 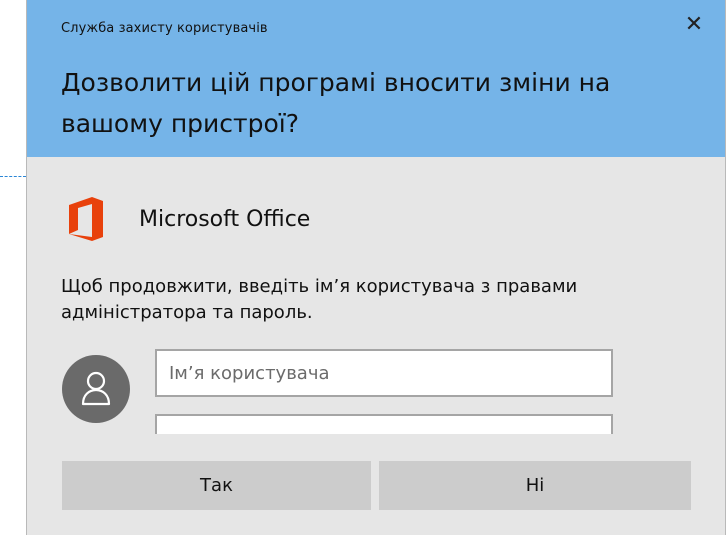 What do you see at coordinates (225, 219) in the screenshot?
I see `app-name: Microsoft Office` at bounding box center [225, 219].